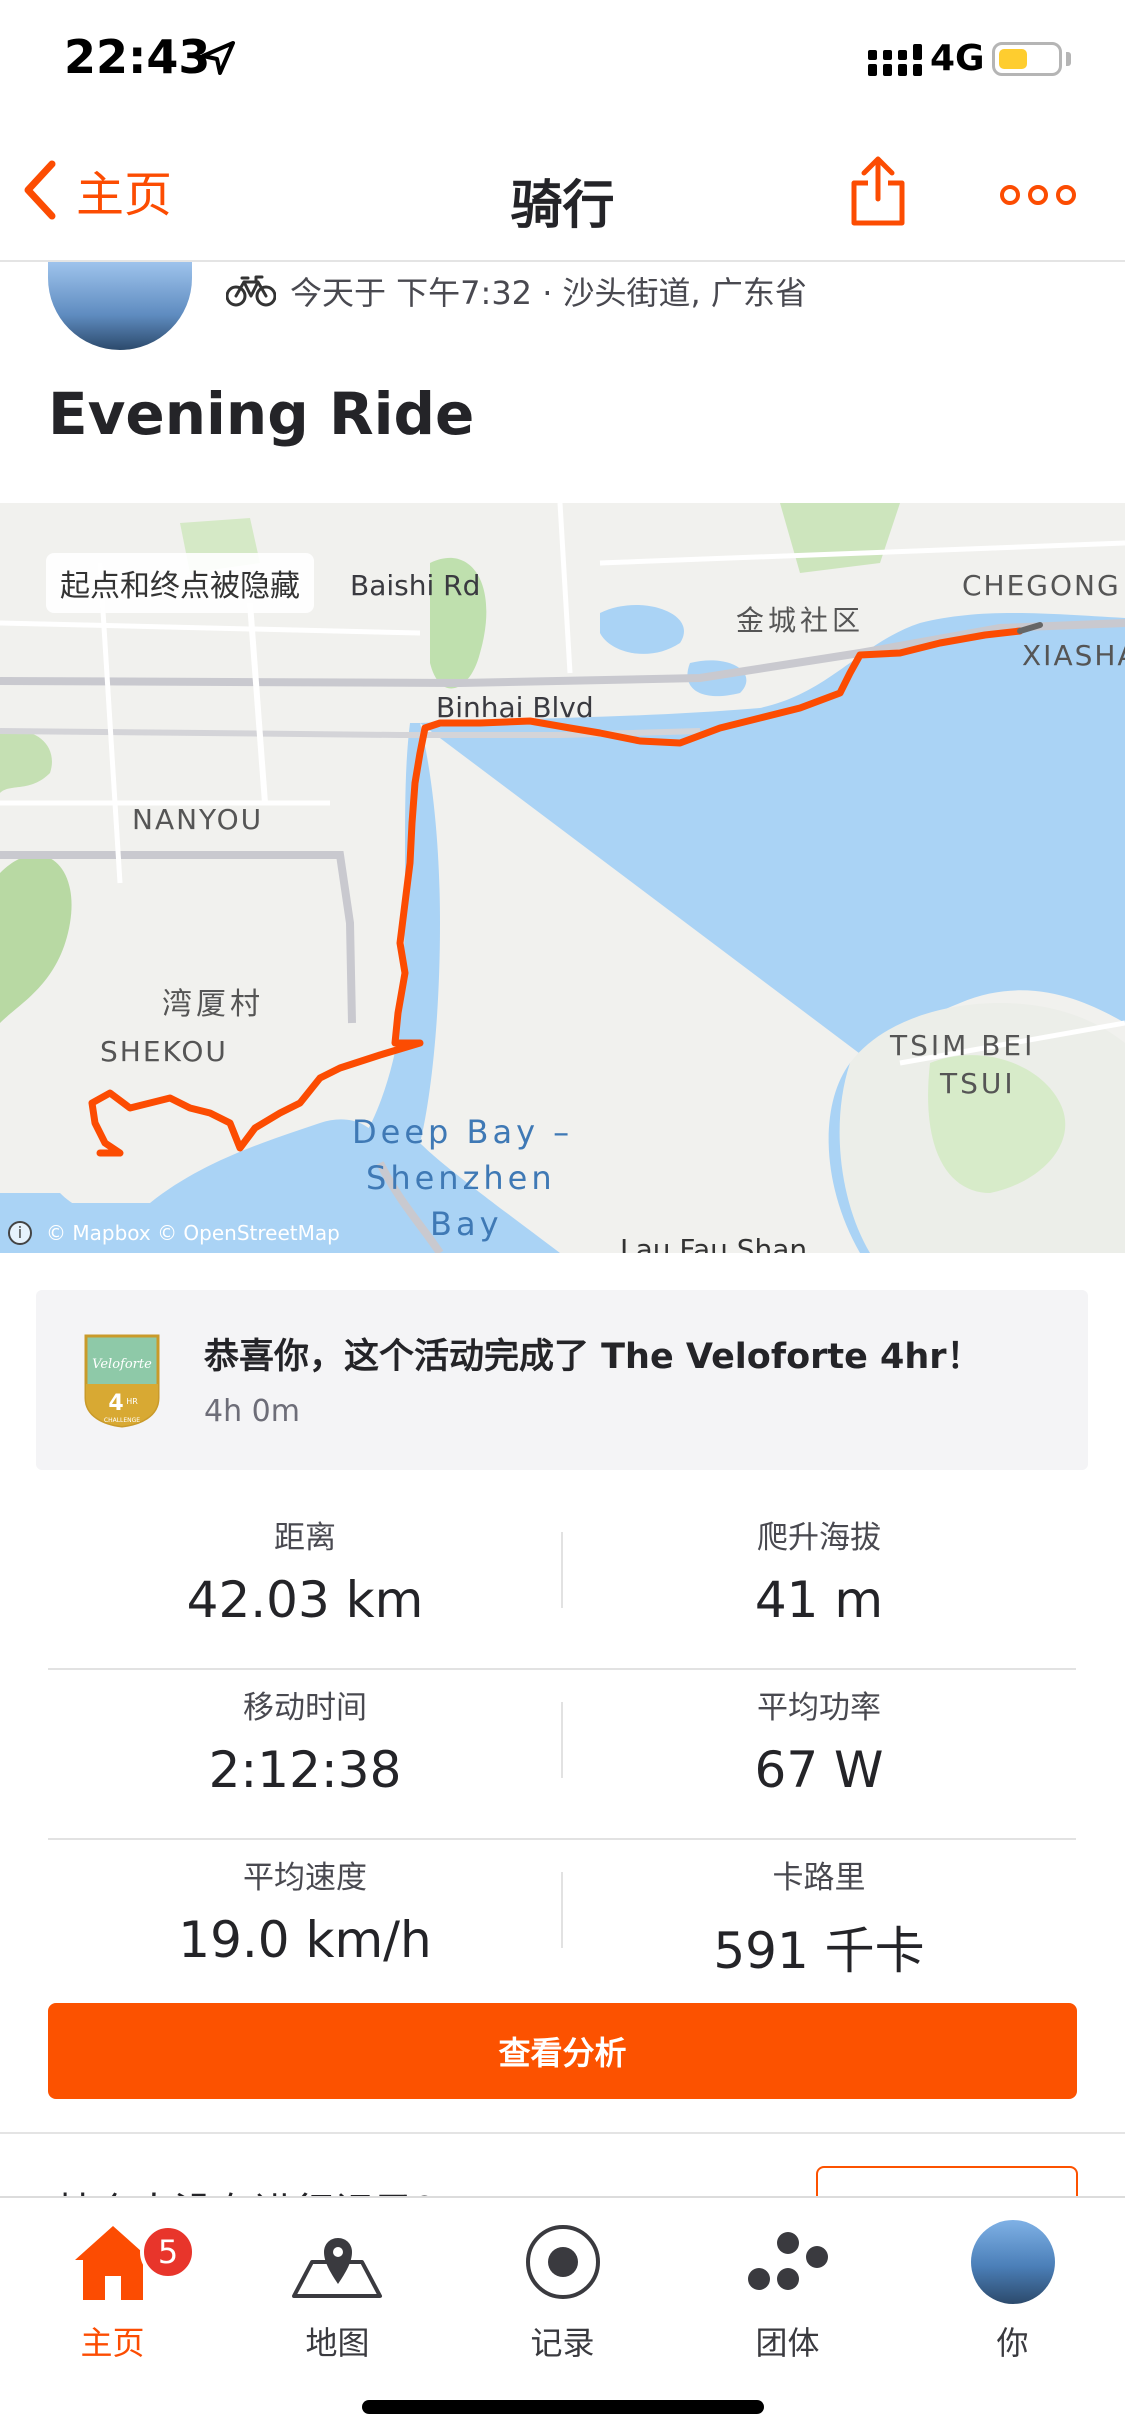 This screenshot has height=2436, width=1125. Describe the element at coordinates (1073, 655) in the screenshot. I see `map-label-xiasha: XIASHA` at that location.